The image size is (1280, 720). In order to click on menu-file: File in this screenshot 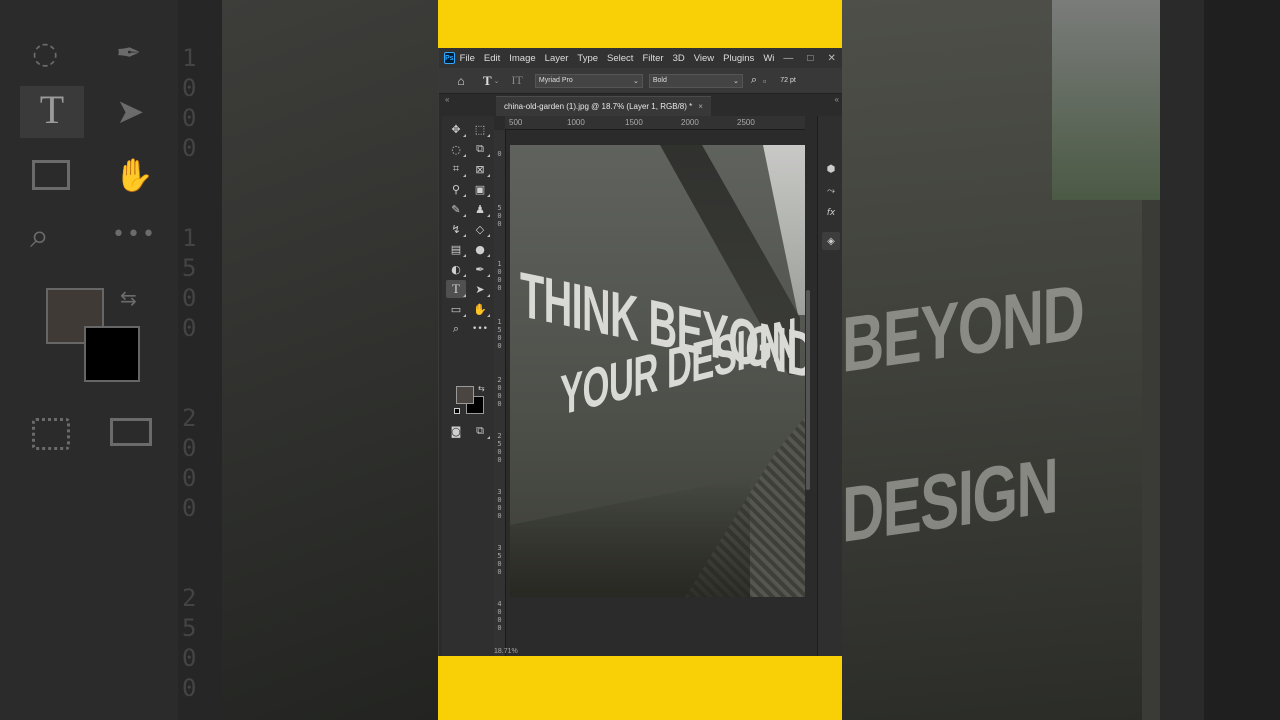, I will do `click(467, 58)`.